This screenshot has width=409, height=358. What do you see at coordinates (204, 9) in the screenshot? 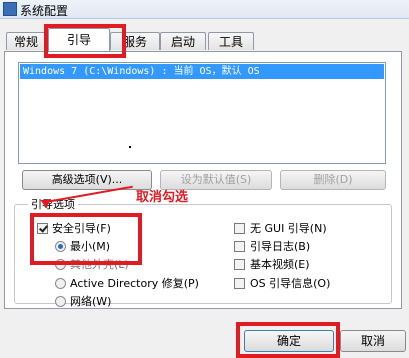
I see `title-bar: 系统配置` at bounding box center [204, 9].